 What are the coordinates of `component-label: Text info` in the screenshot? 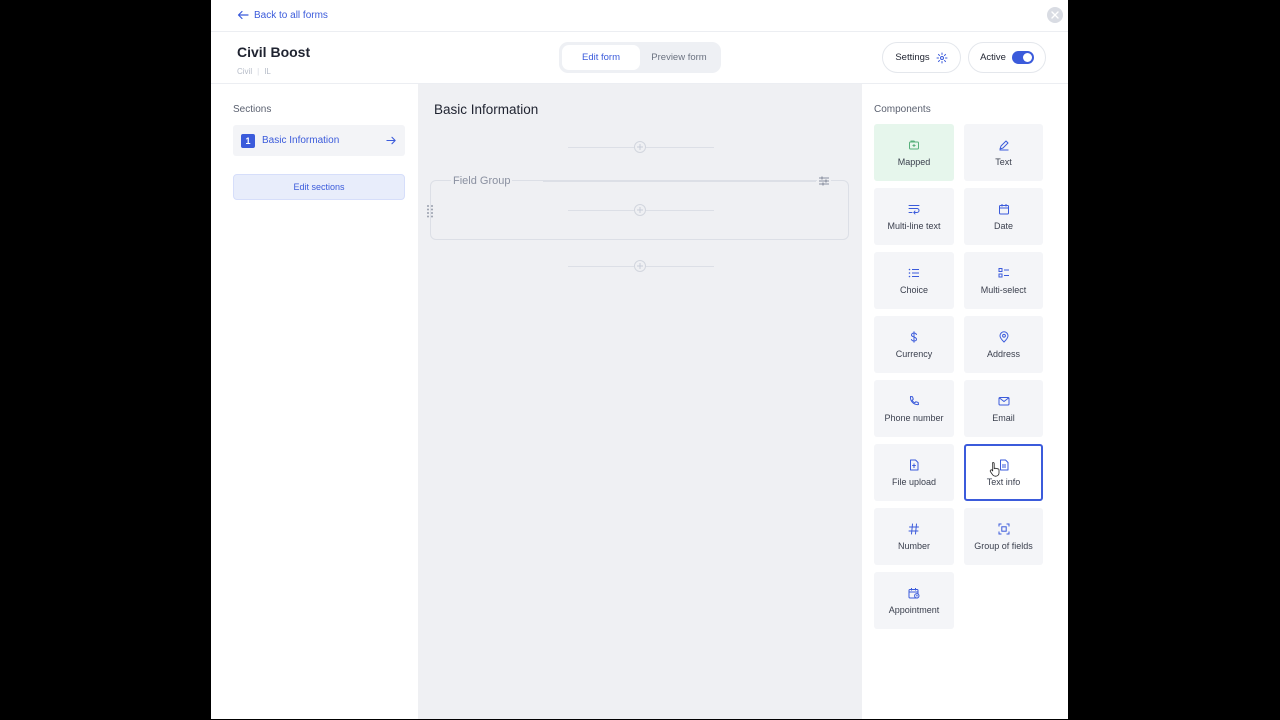 It's located at (1003, 481).